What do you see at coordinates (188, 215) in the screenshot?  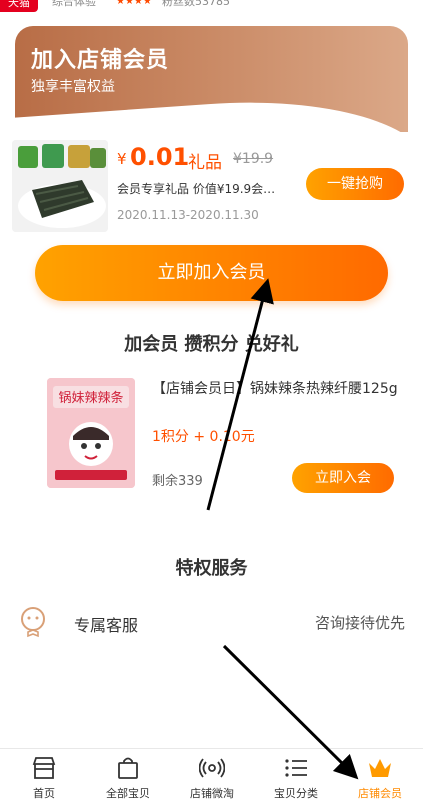 I see `gift-date-range: 2020.11.13-2020.11.30` at bounding box center [188, 215].